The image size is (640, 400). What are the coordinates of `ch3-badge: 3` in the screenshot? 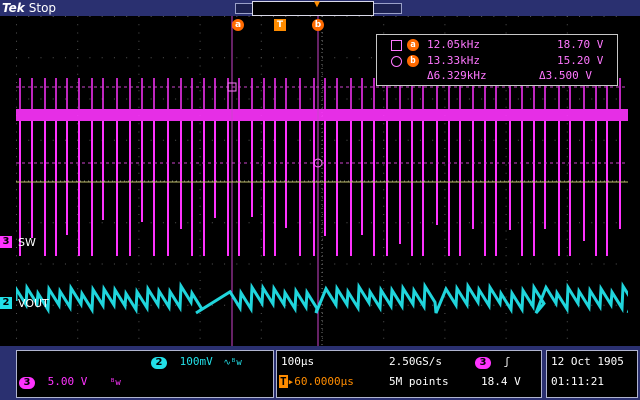 It's located at (27, 383).